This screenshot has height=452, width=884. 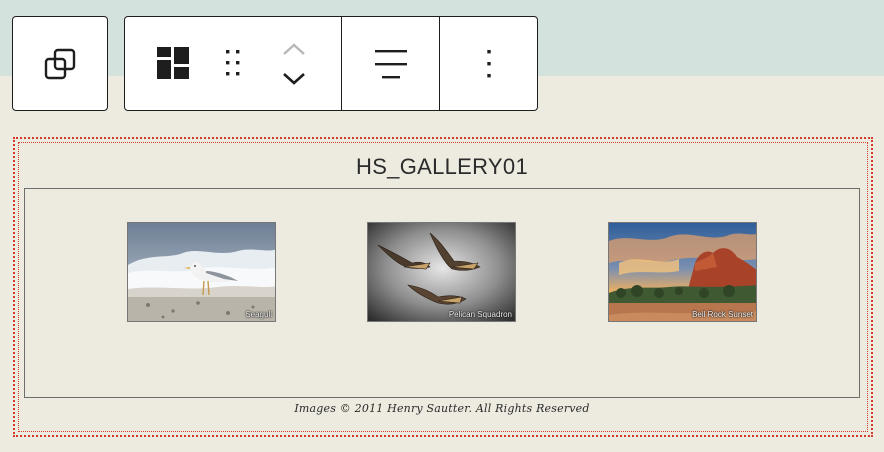 I want to click on block-toolbar, so click(x=331, y=63).